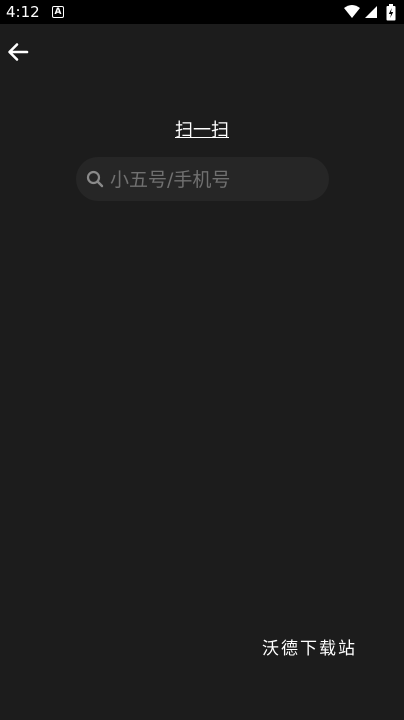  Describe the element at coordinates (215, 180) in the screenshot. I see `search-input` at that location.